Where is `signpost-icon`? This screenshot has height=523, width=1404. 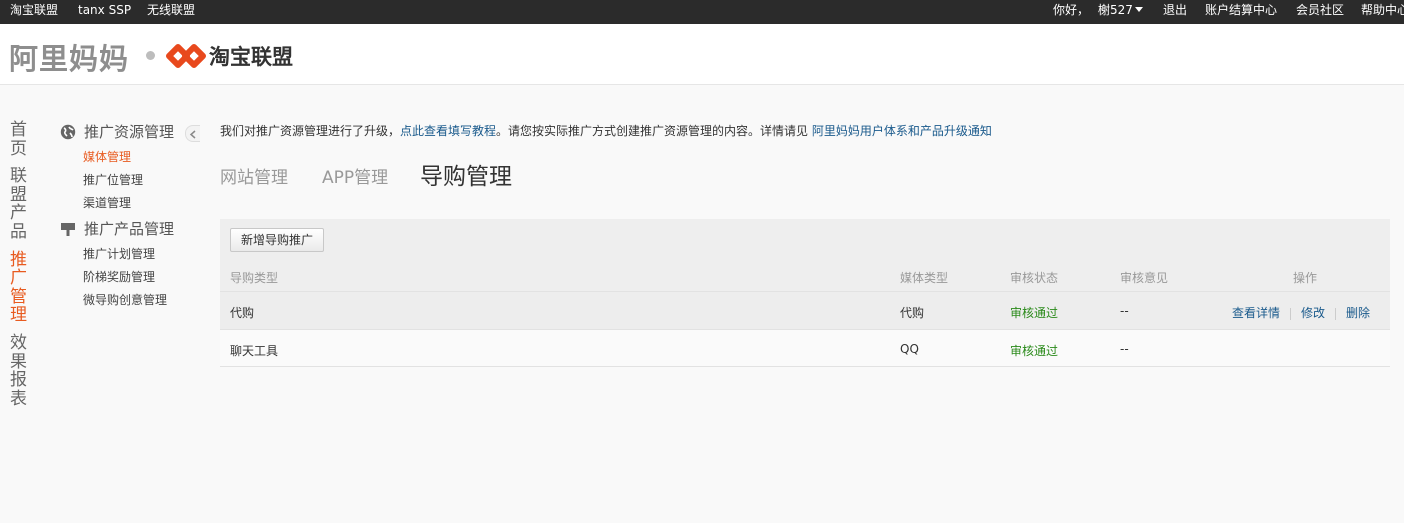 signpost-icon is located at coordinates (68, 229).